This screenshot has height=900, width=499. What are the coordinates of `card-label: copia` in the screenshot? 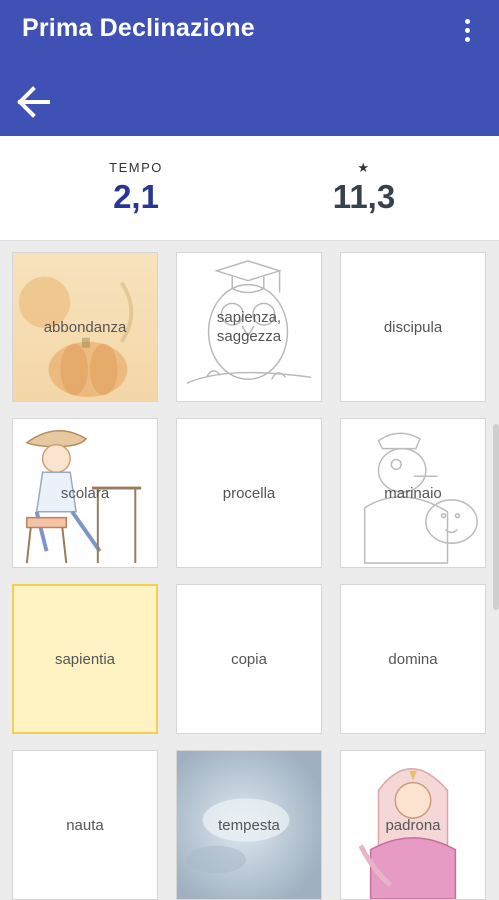 It's located at (249, 659).